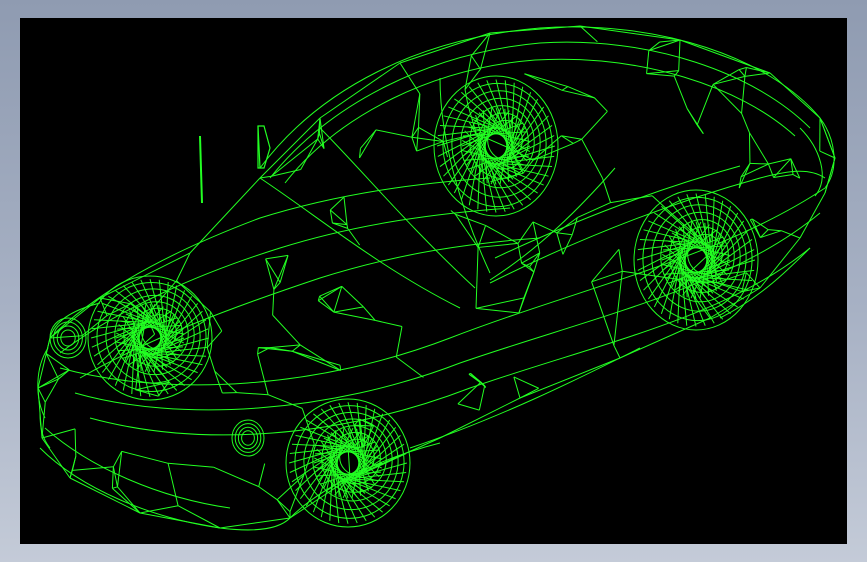 The image size is (867, 562). Describe the element at coordinates (496, 146) in the screenshot. I see `wheel-rear-left` at that location.